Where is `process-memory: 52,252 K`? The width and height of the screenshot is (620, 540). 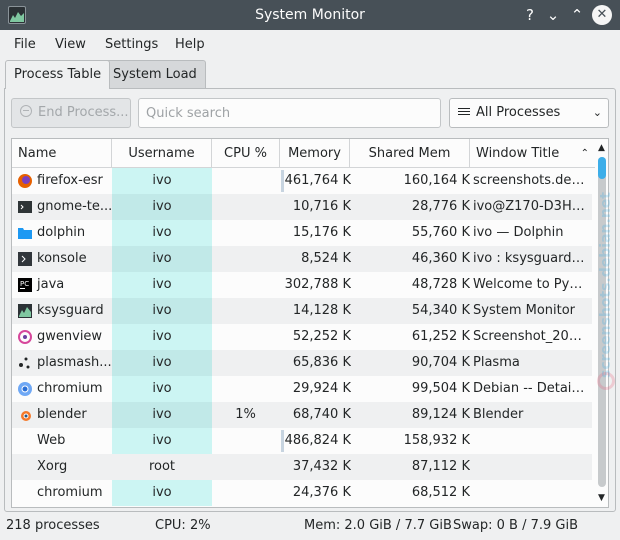
process-memory: 52,252 K is located at coordinates (321, 336).